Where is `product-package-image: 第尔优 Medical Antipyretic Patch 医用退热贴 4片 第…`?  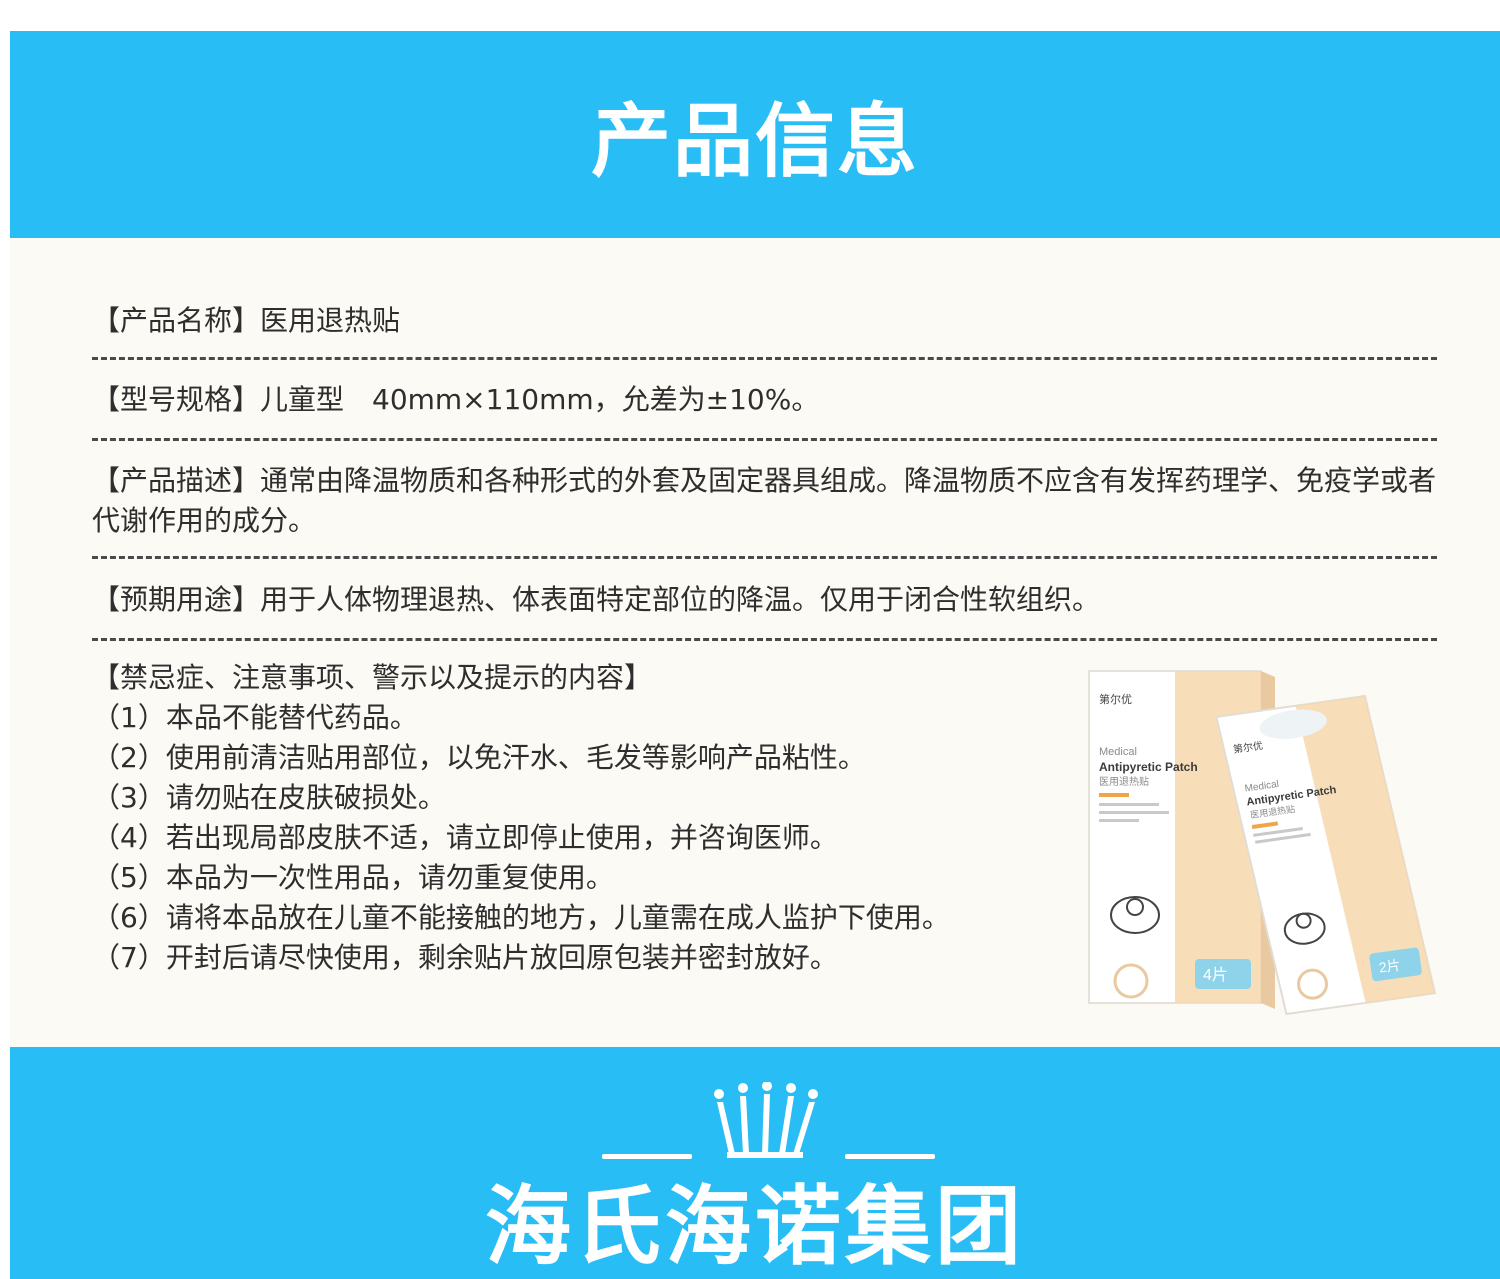 product-package-image: 第尔优 Medical Antipyretic Patch 医用退热贴 4片 第… is located at coordinates (1262, 843).